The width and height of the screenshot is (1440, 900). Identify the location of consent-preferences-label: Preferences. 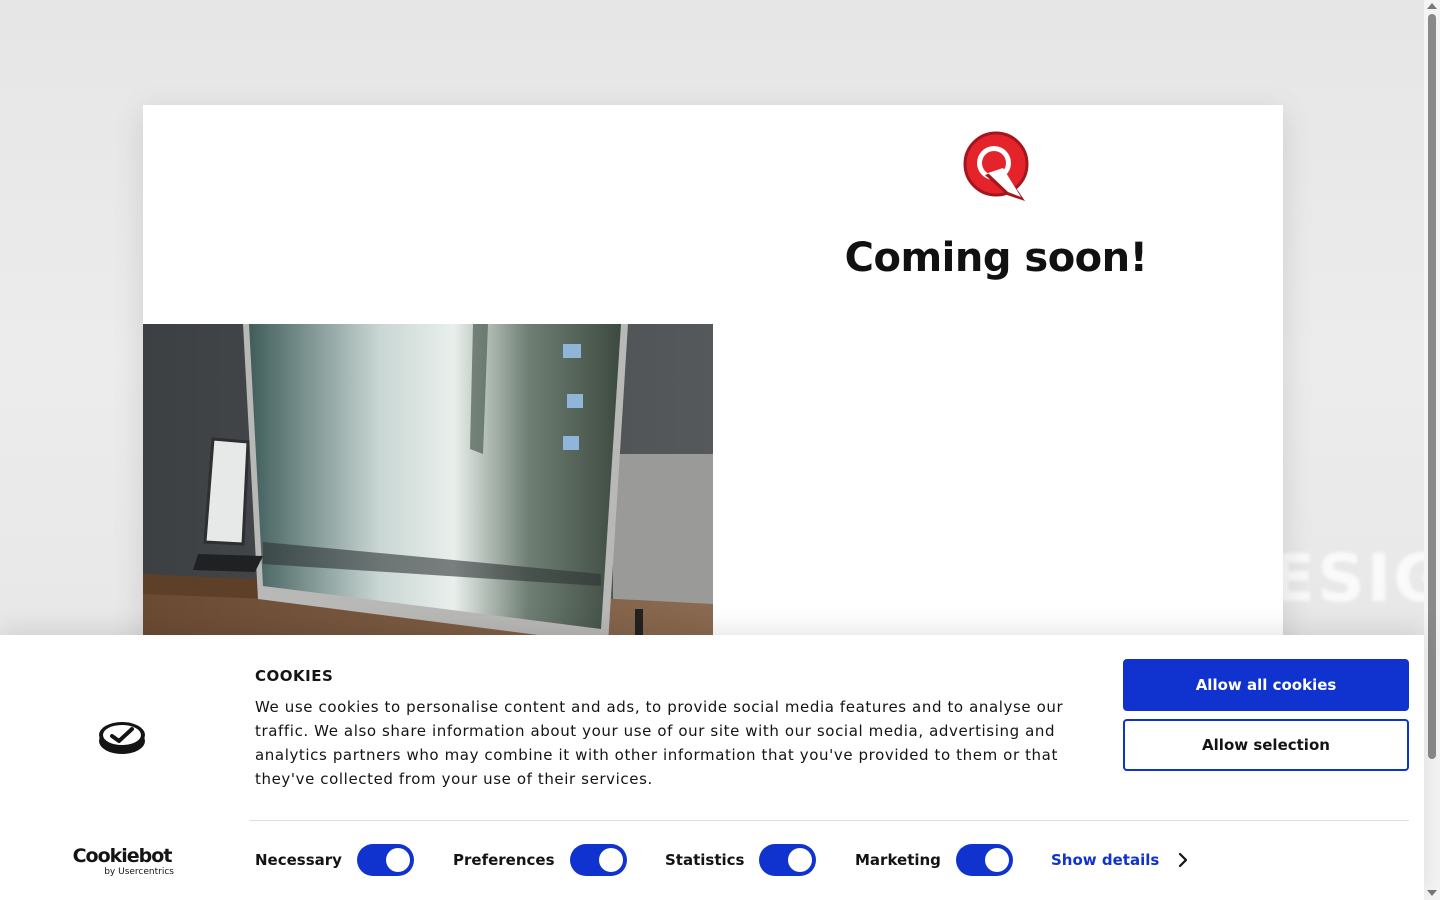
(504, 860).